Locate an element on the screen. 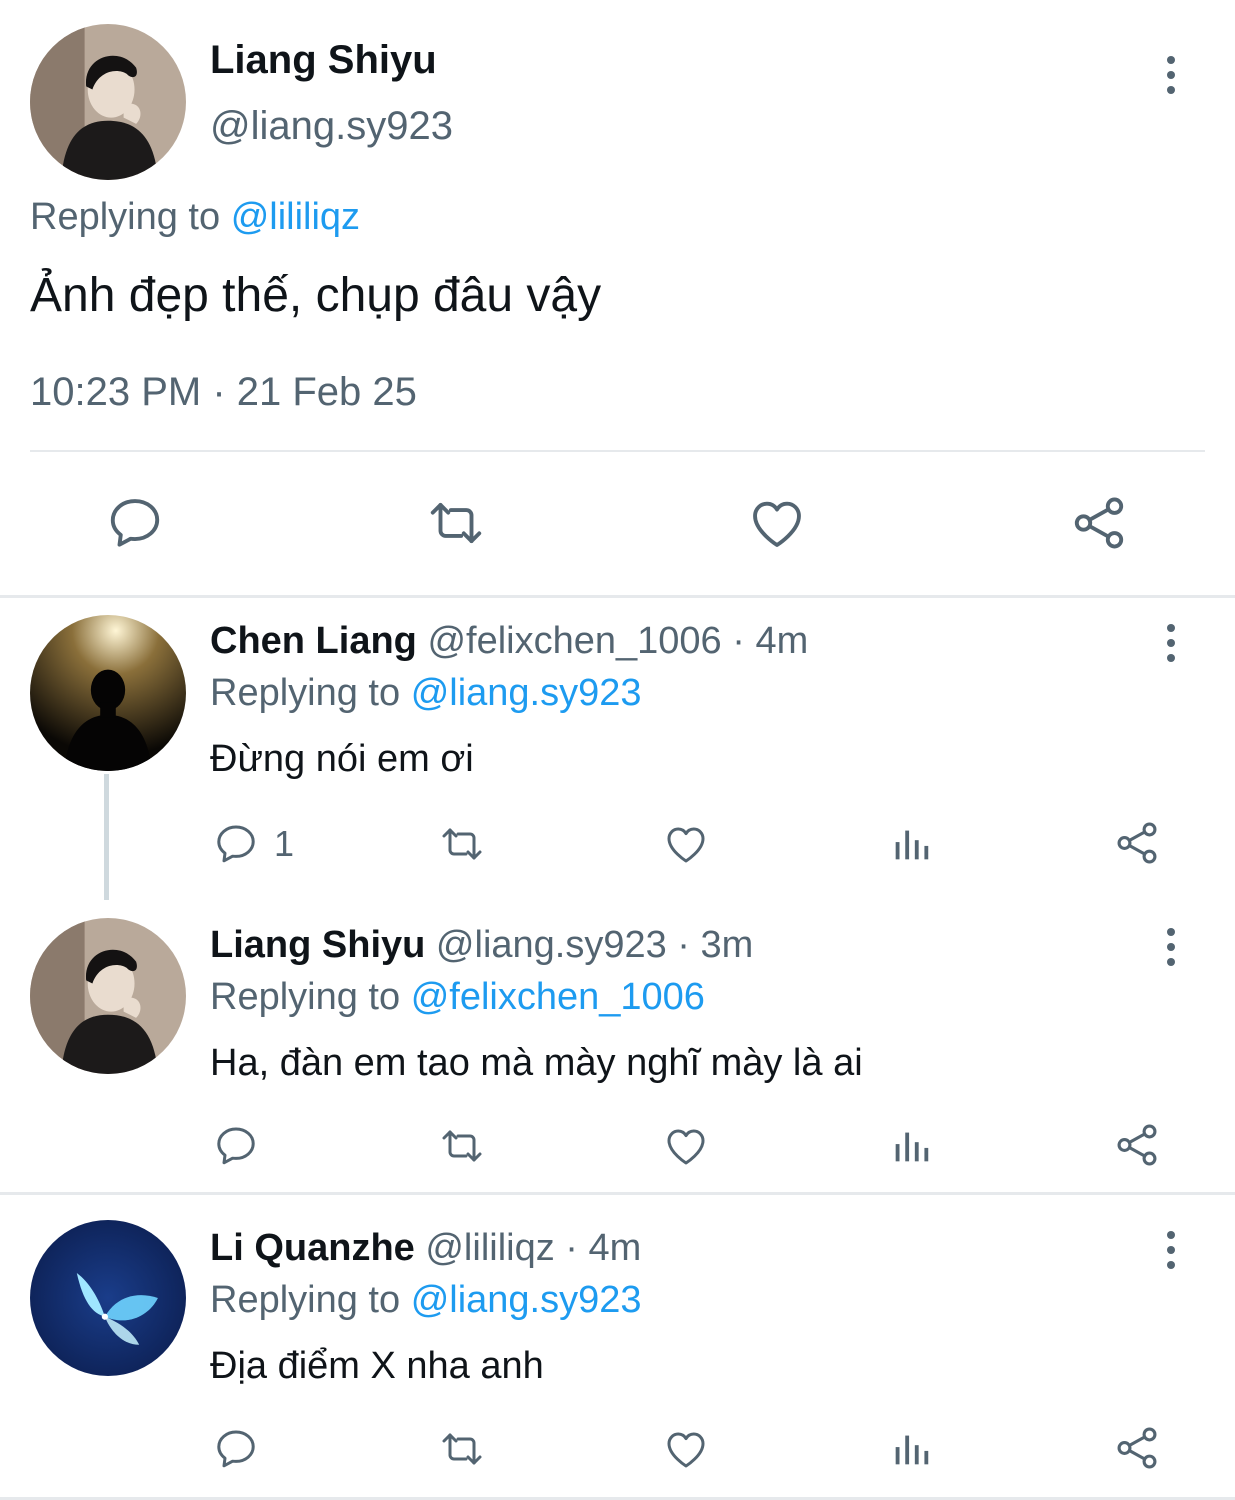 This screenshot has width=1235, height=1500. replying-to: Replying to @lililiqz is located at coordinates (195, 217).